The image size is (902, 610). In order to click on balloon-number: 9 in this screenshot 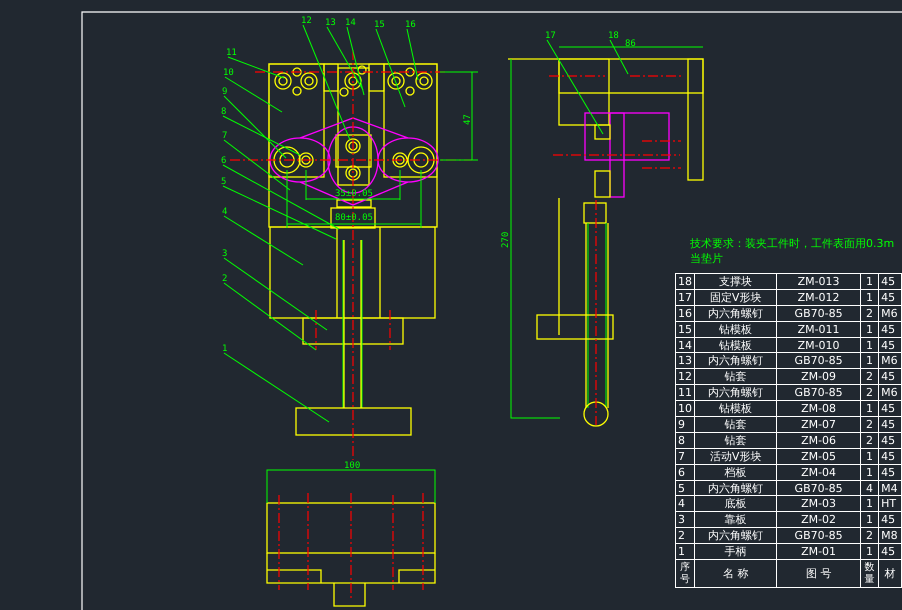, I will do `click(225, 92)`.